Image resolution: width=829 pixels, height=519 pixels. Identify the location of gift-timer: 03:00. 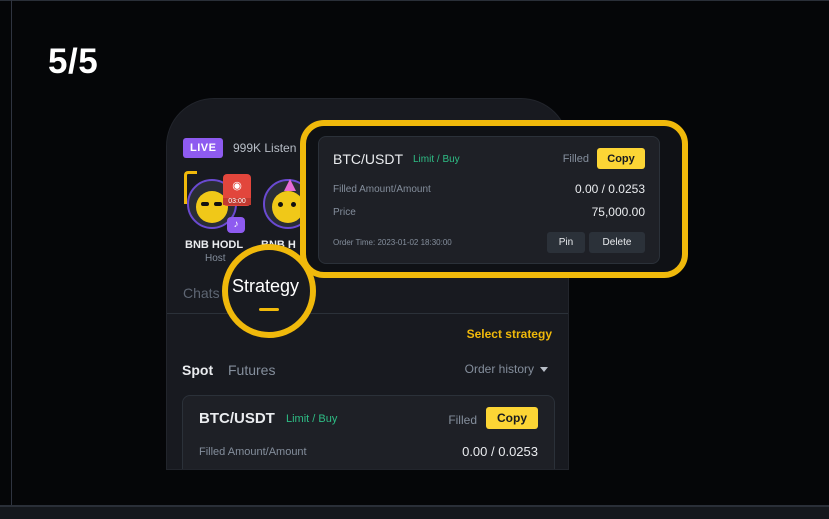
(237, 201).